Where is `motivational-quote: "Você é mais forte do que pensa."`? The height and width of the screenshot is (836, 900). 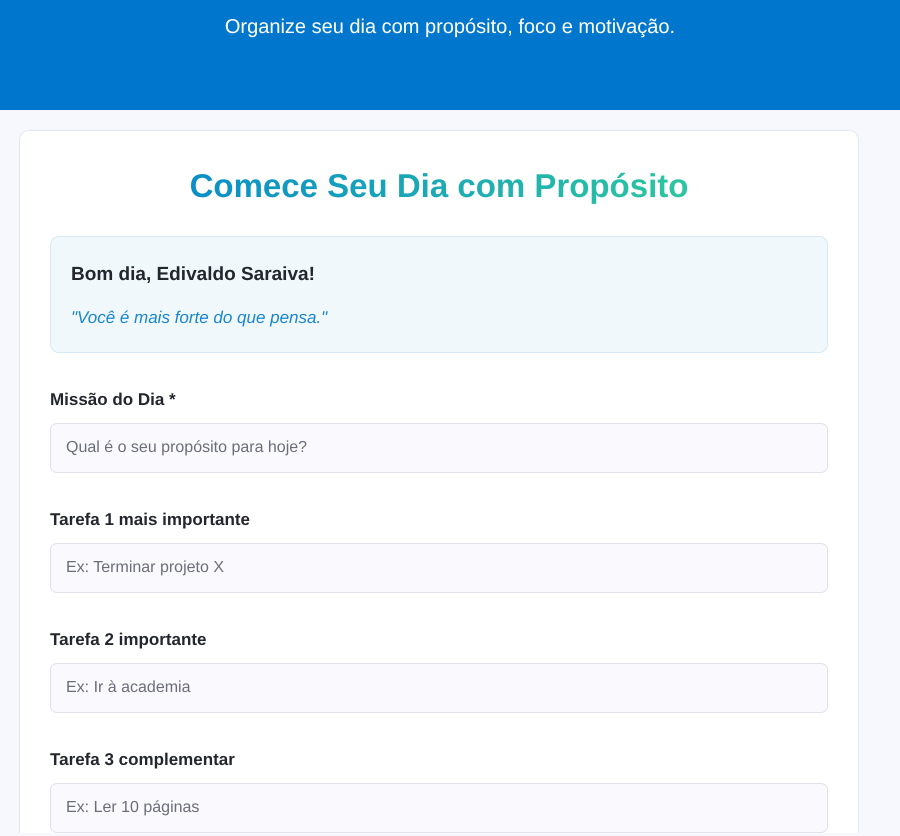
motivational-quote: "Você é mais forte do que pensa." is located at coordinates (199, 318).